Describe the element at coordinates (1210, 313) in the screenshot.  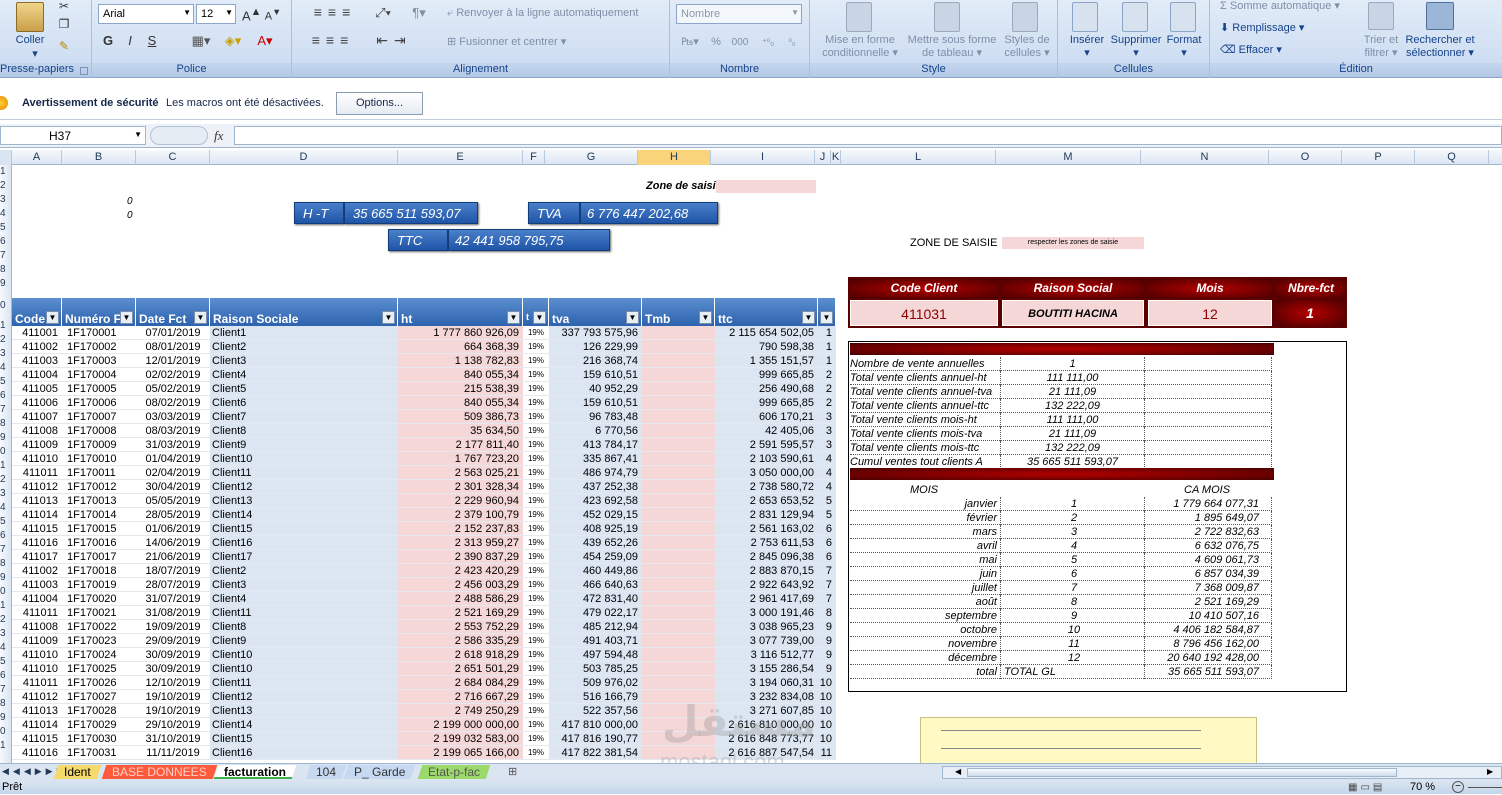
I see `month-value: 12` at that location.